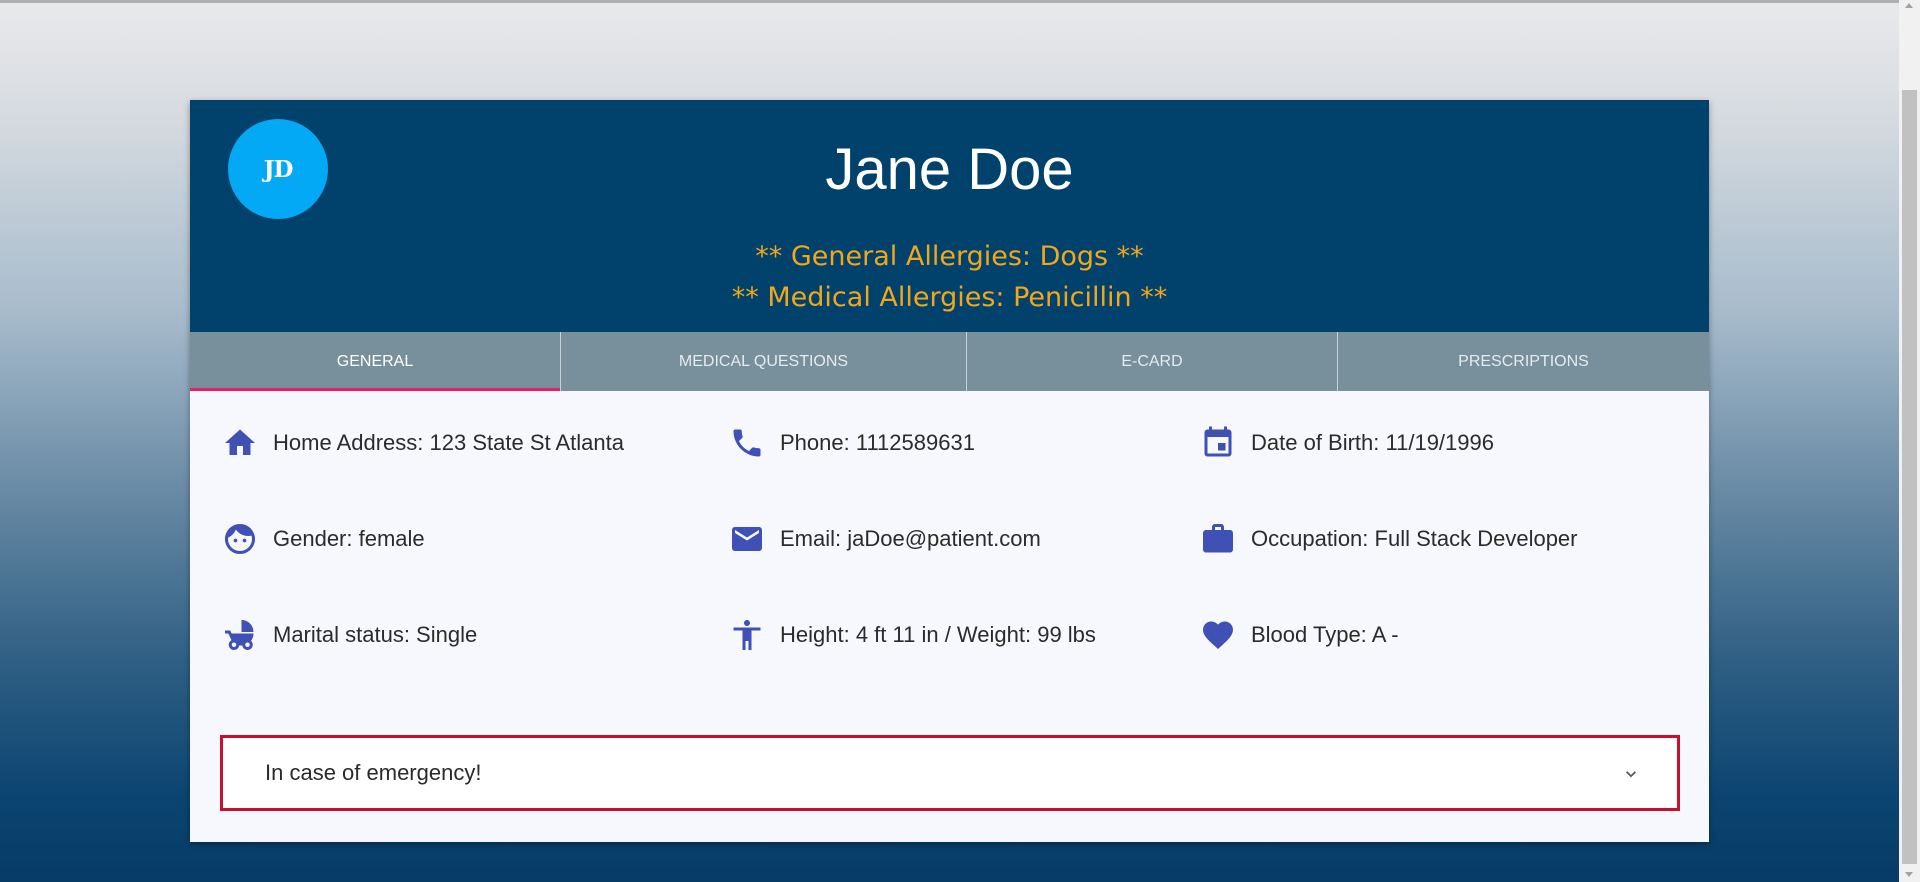 This screenshot has width=1920, height=882. I want to click on phone-icon, so click(747, 443).